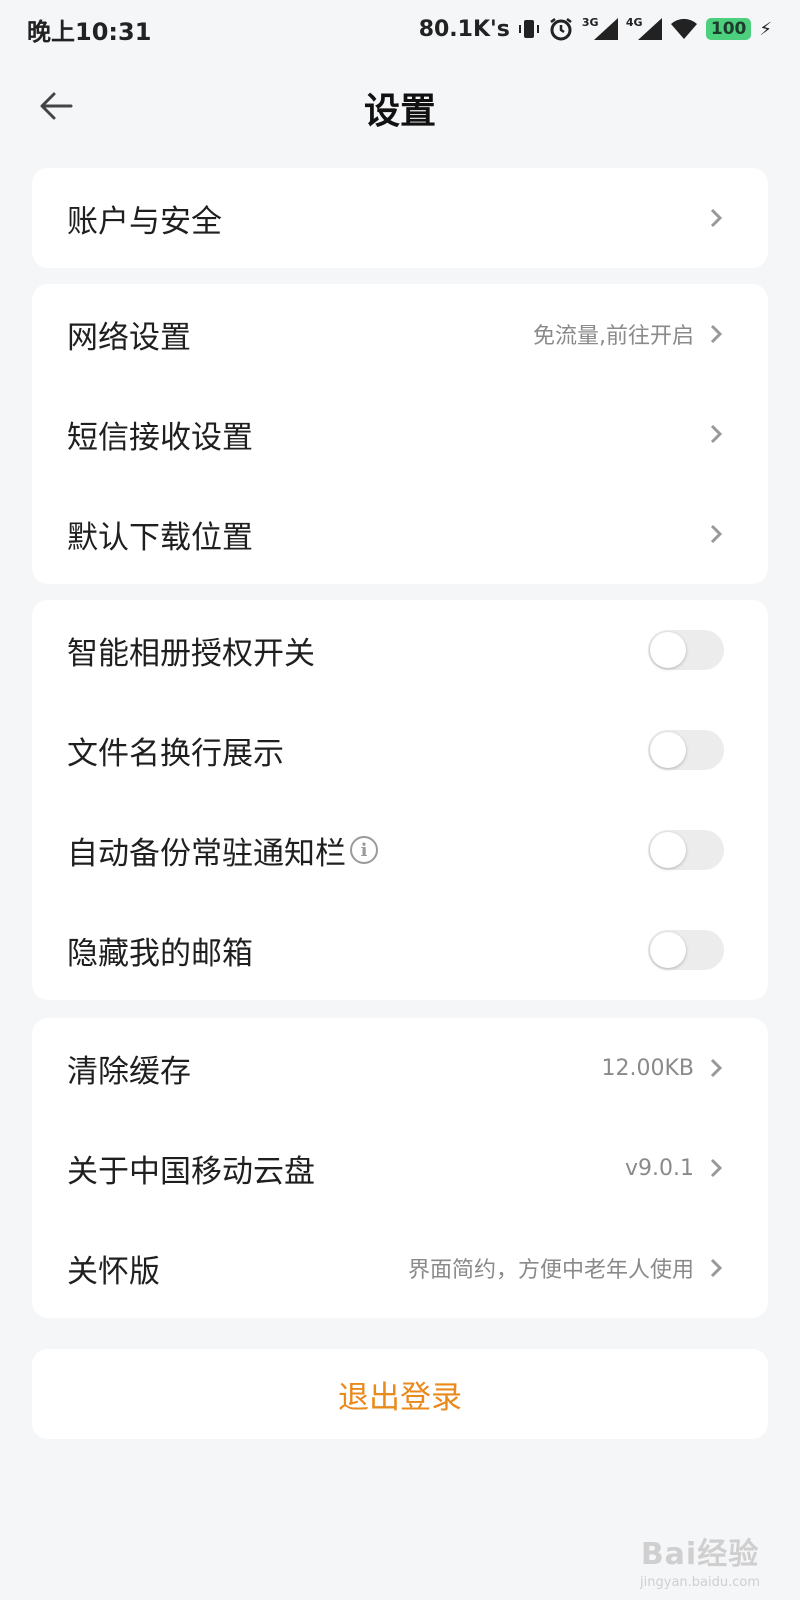 Image resolution: width=800 pixels, height=1600 pixels. I want to click on sms-settings-label: 短信接收设置, so click(160, 437).